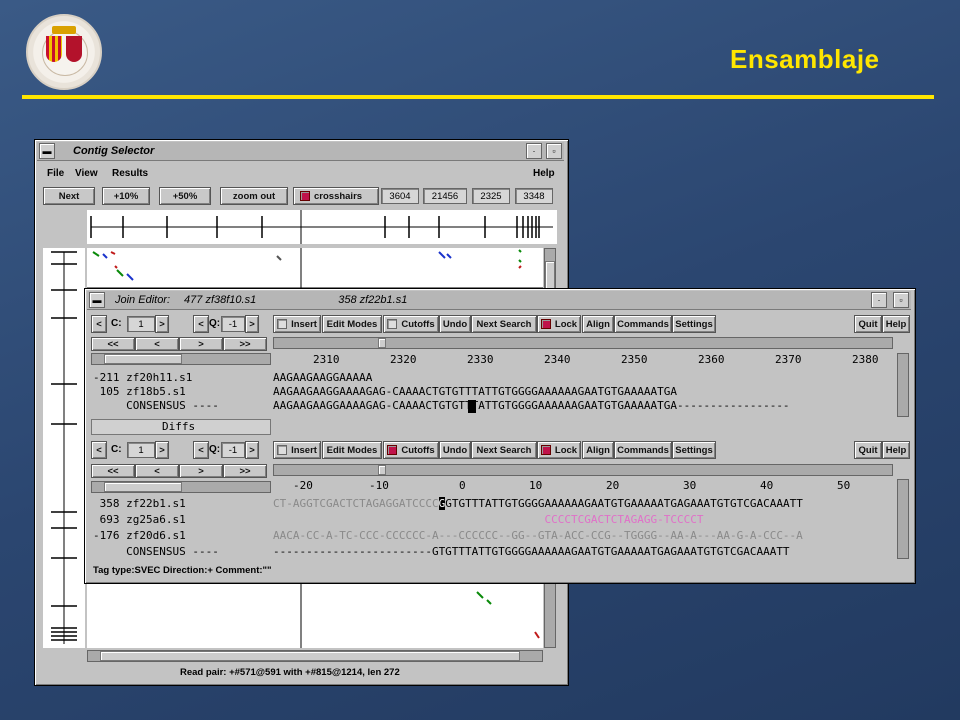  What do you see at coordinates (336, 196) in the screenshot?
I see `crosshairs-toggle: crosshairs` at bounding box center [336, 196].